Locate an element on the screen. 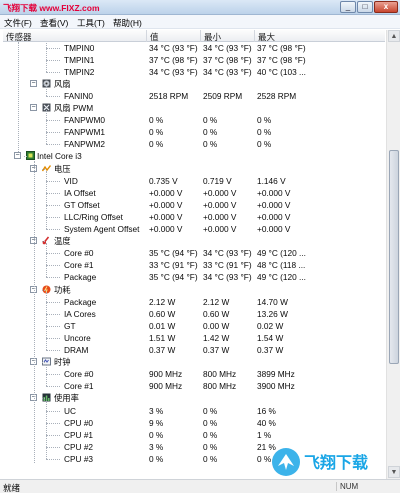  value-cell: 0 % is located at coordinates (156, 434).